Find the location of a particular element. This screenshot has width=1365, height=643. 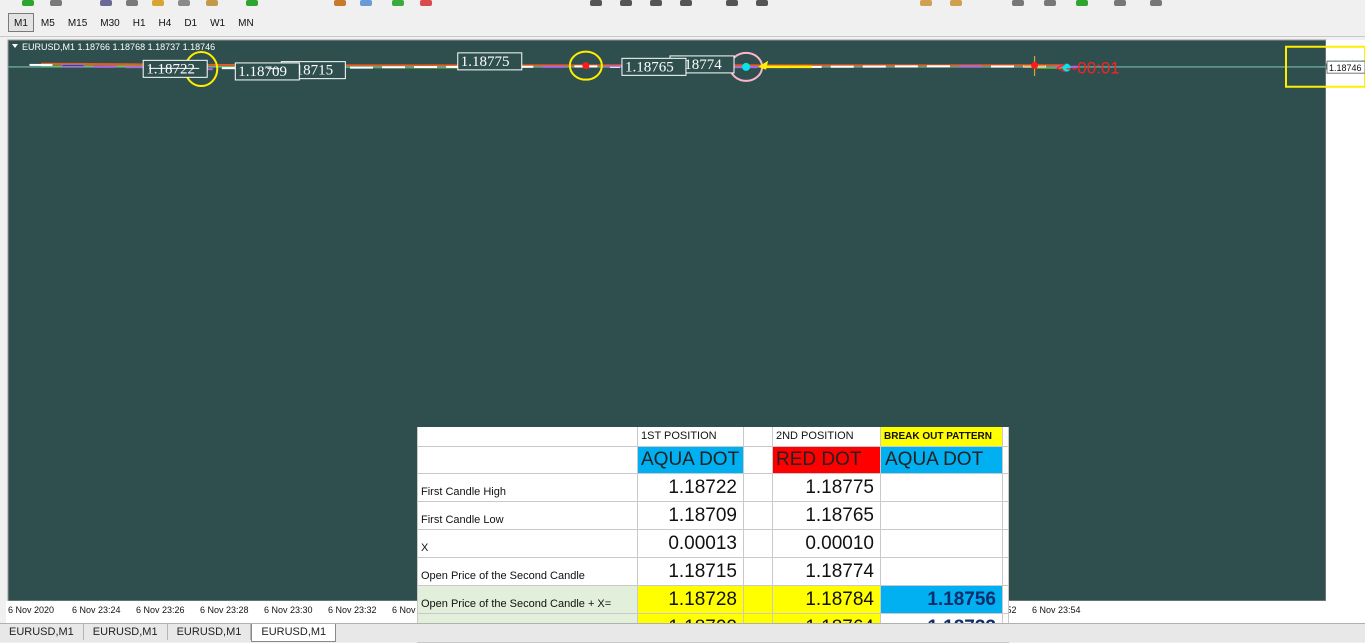

templates-icon is located at coordinates (1156, 3).